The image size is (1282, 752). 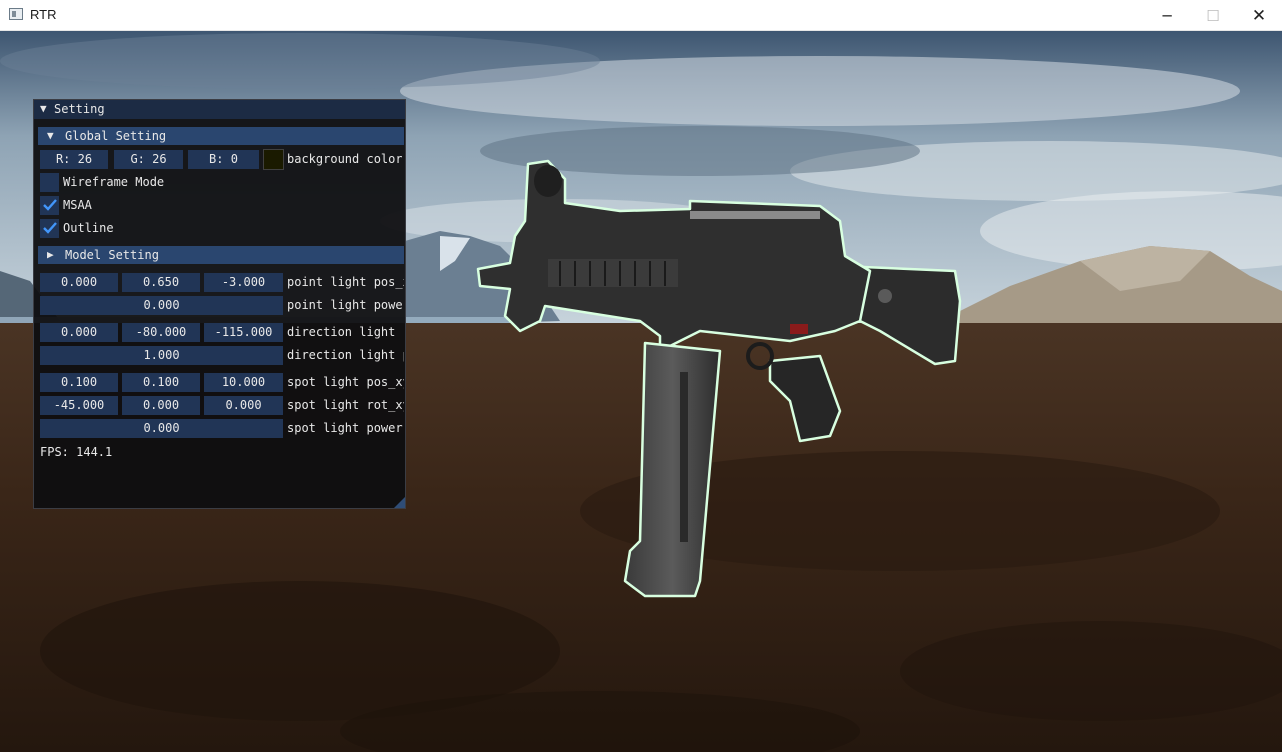 What do you see at coordinates (43, 108) in the screenshot?
I see `collapse-arrow-icon: ▼` at bounding box center [43, 108].